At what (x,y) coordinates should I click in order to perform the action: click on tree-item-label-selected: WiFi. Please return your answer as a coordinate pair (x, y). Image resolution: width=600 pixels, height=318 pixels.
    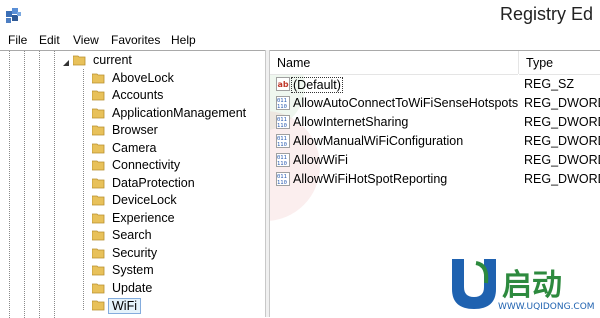
    Looking at the image, I should click on (124, 306).